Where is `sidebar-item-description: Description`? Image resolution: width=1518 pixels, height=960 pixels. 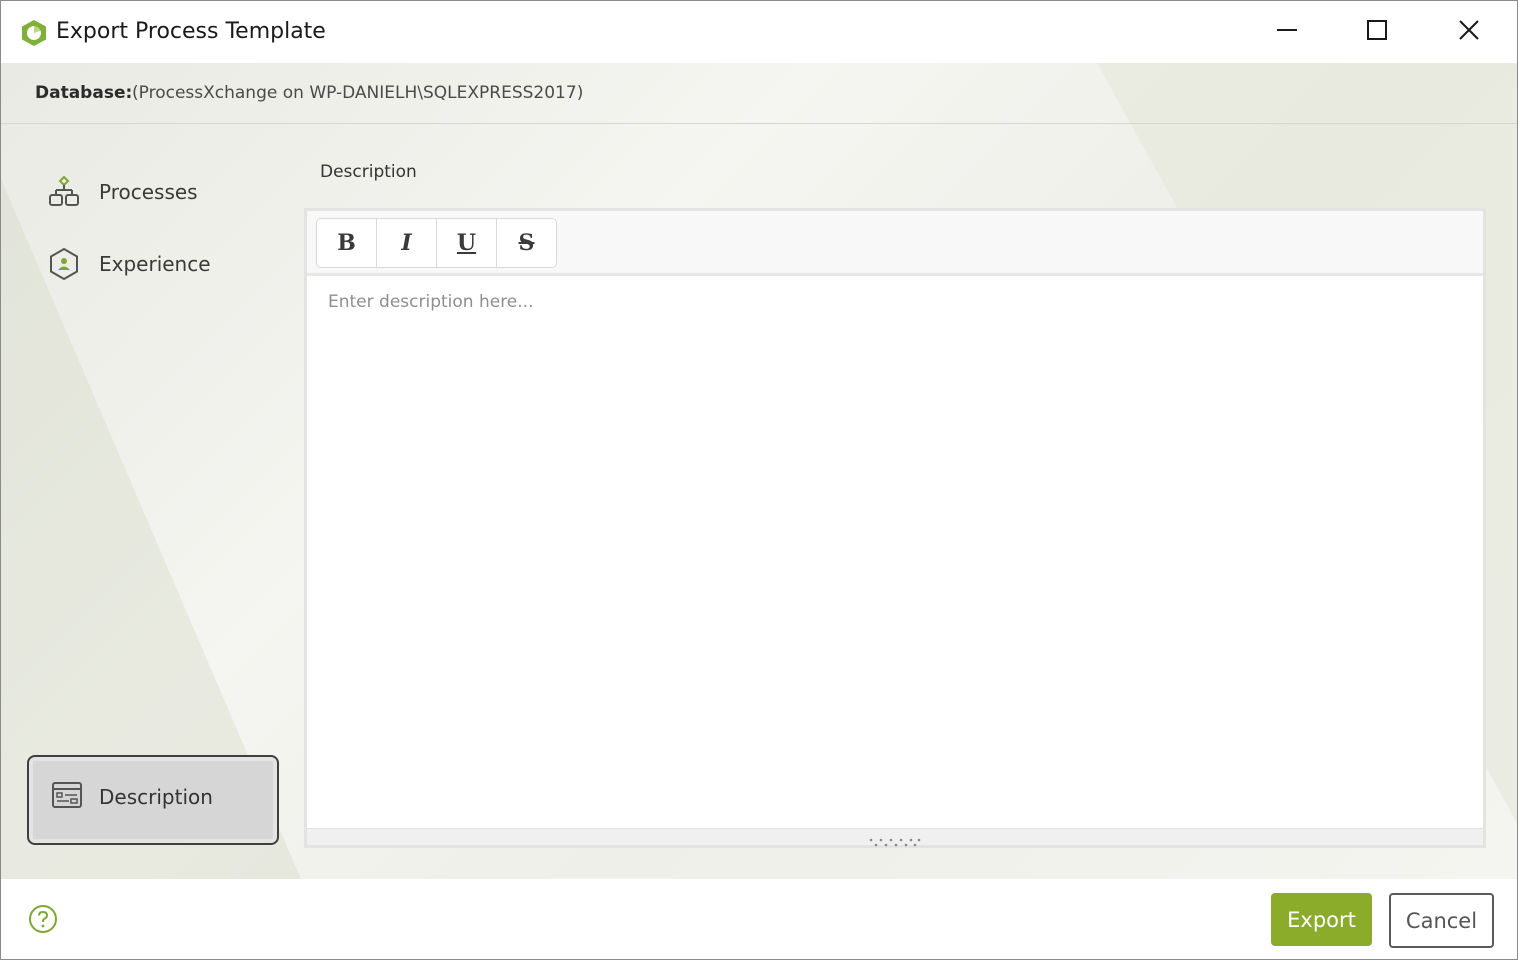 sidebar-item-description: Description is located at coordinates (153, 800).